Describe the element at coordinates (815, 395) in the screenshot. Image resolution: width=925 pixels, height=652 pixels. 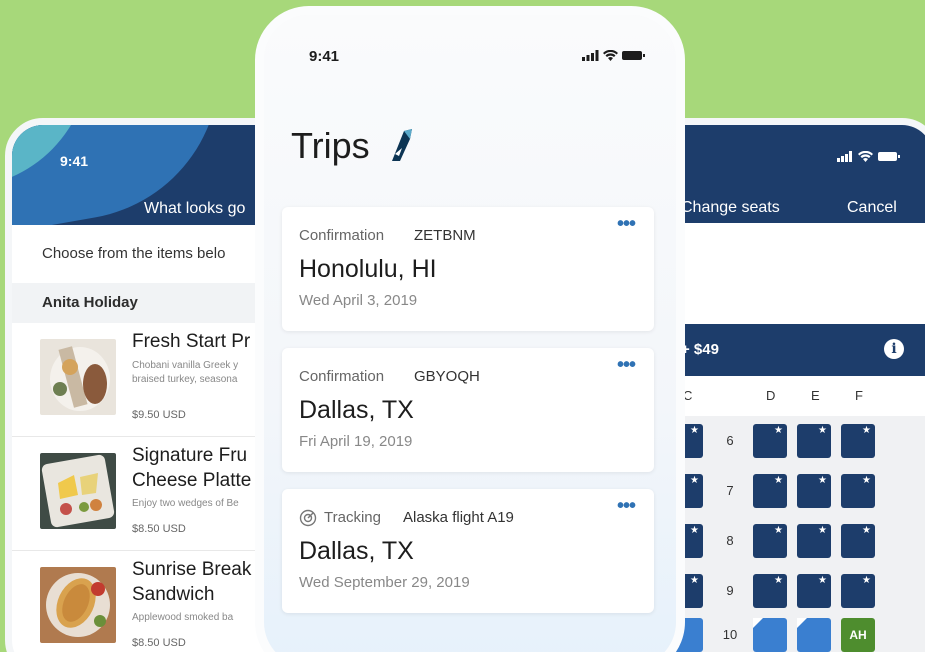
I see `column-label: E` at that location.